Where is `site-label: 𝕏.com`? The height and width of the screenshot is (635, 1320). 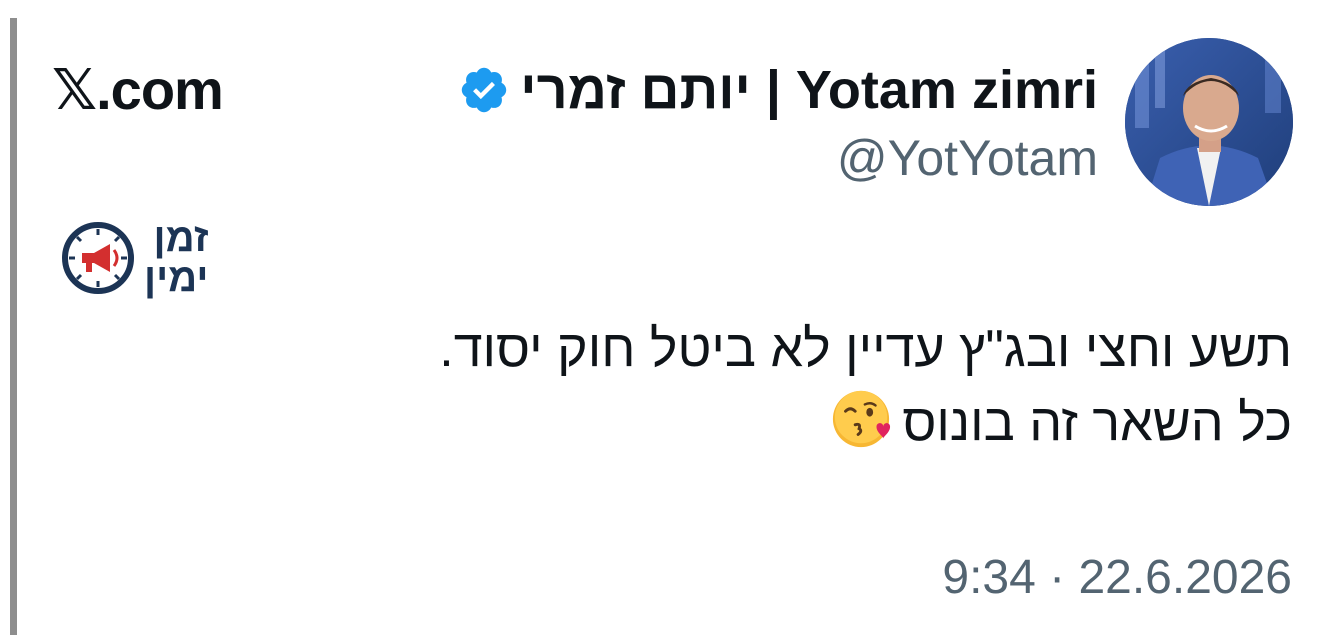 site-label: 𝕏.com is located at coordinates (138, 90).